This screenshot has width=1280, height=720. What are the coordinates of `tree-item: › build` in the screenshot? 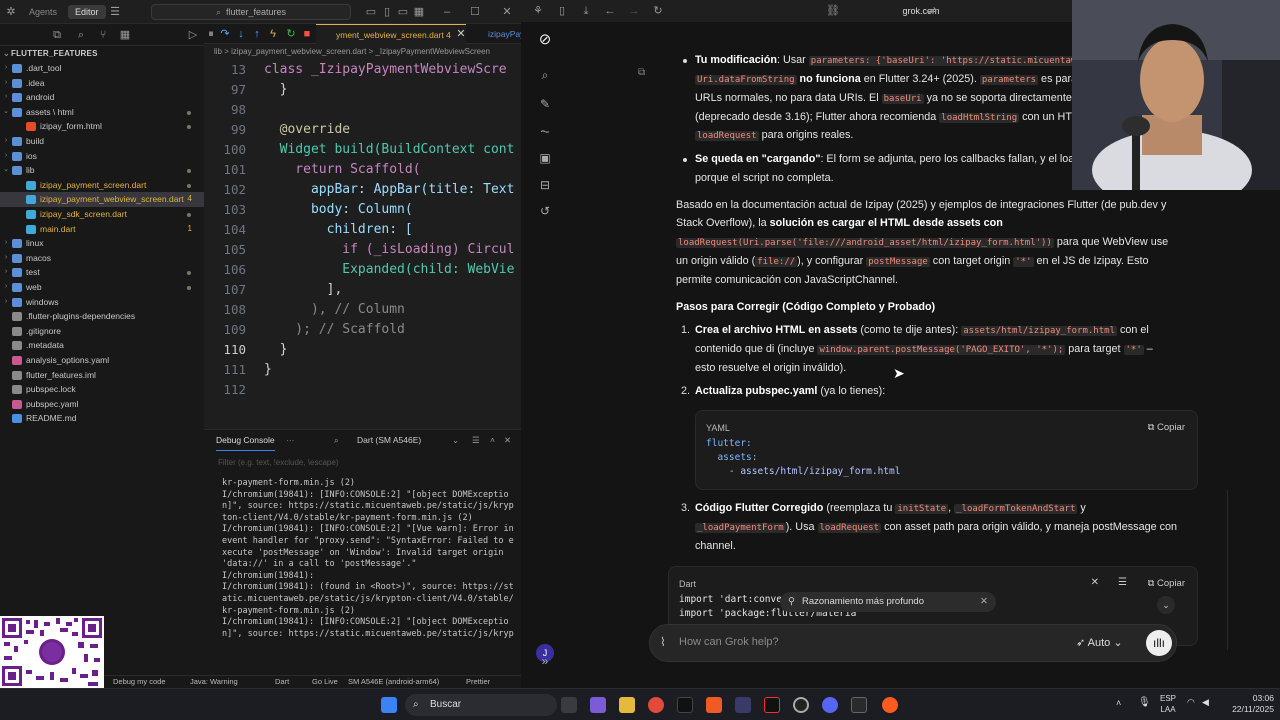 It's located at (102, 141).